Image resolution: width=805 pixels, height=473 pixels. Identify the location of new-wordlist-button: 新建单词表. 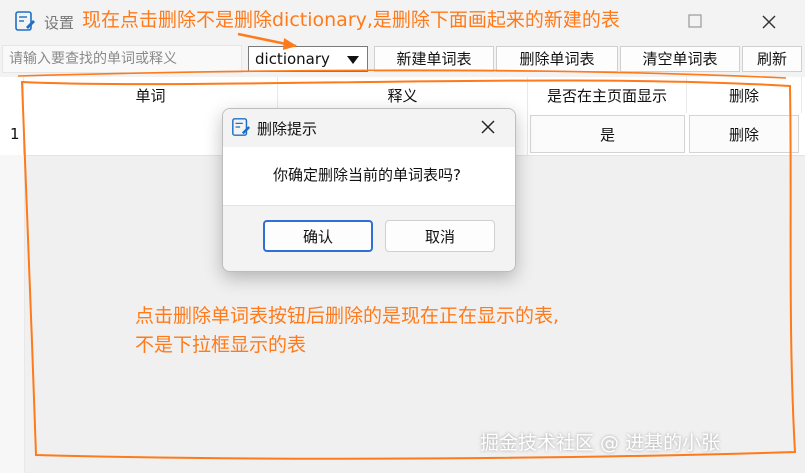
(434, 59).